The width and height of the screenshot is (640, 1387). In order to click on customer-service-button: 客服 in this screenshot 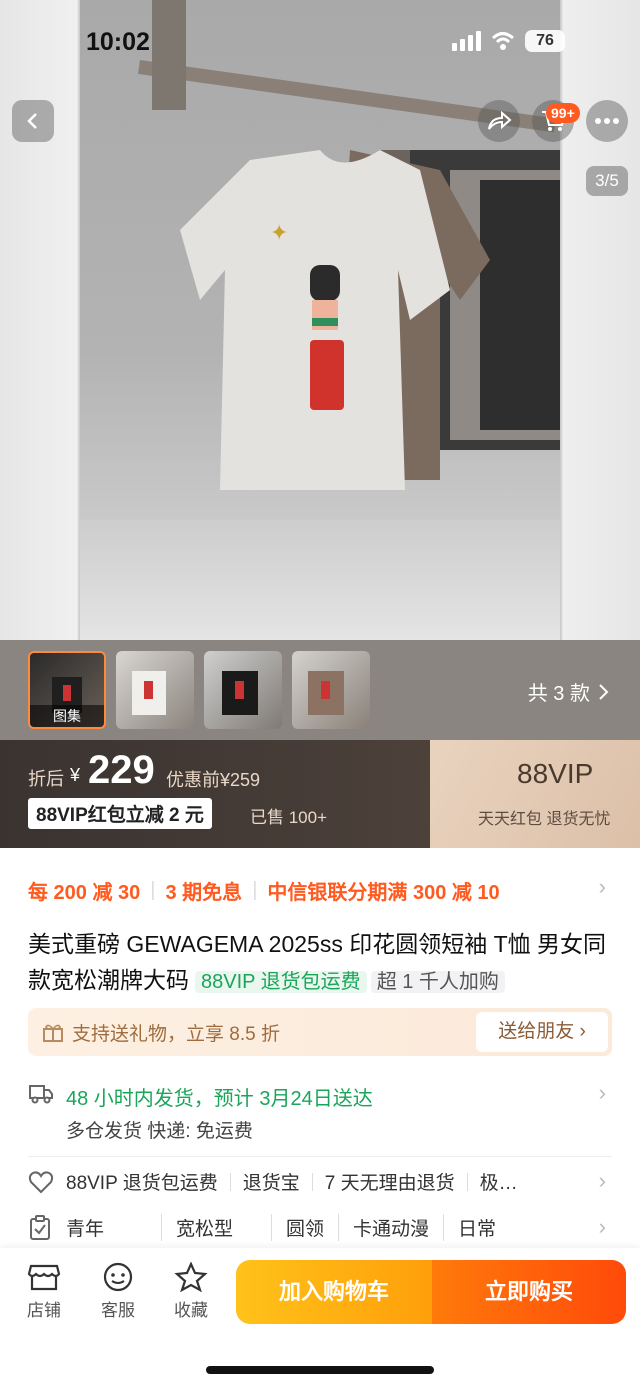, I will do `click(118, 1291)`.